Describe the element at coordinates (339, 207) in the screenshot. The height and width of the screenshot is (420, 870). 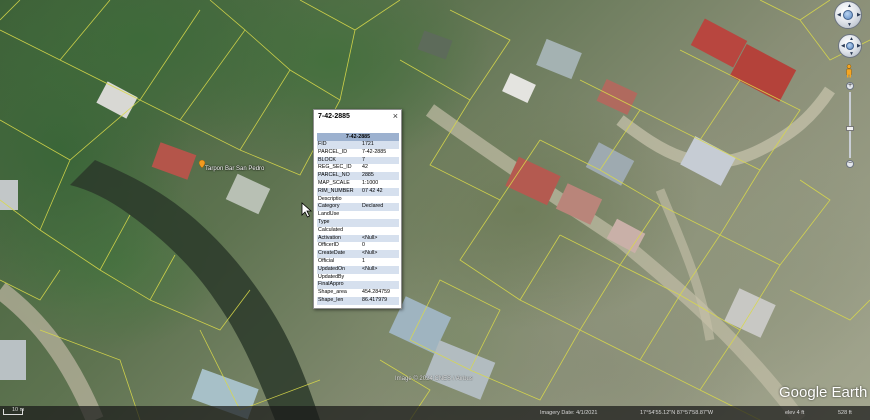
I see `attribute-key: Category` at that location.